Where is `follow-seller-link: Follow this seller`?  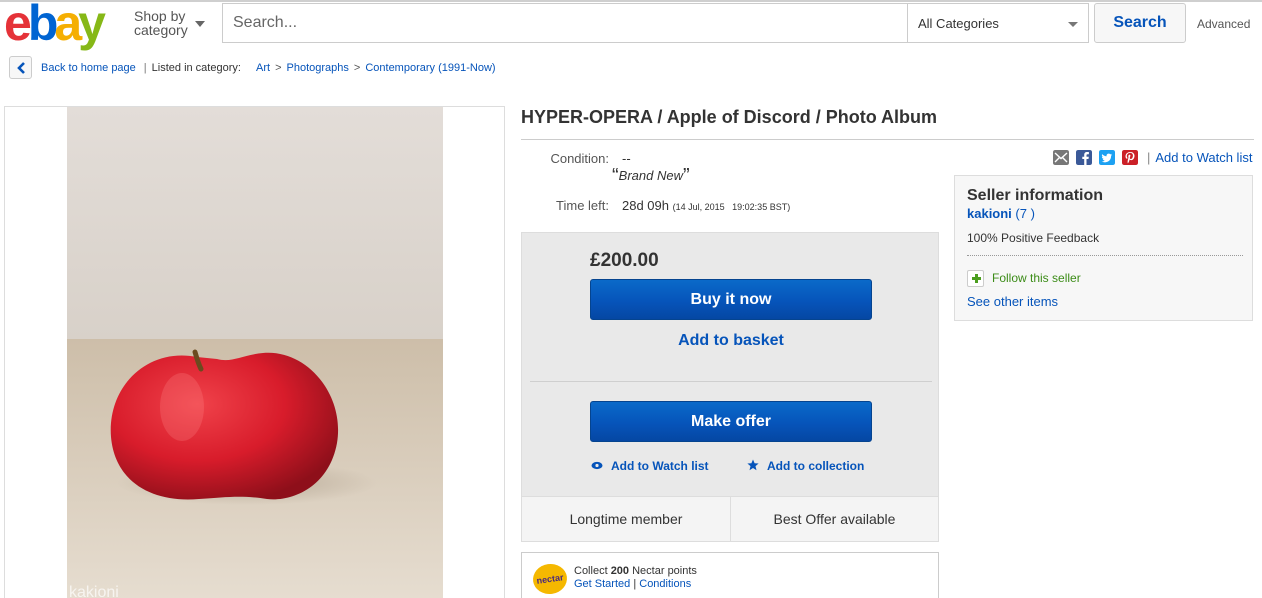
follow-seller-link: Follow this seller is located at coordinates (1036, 278).